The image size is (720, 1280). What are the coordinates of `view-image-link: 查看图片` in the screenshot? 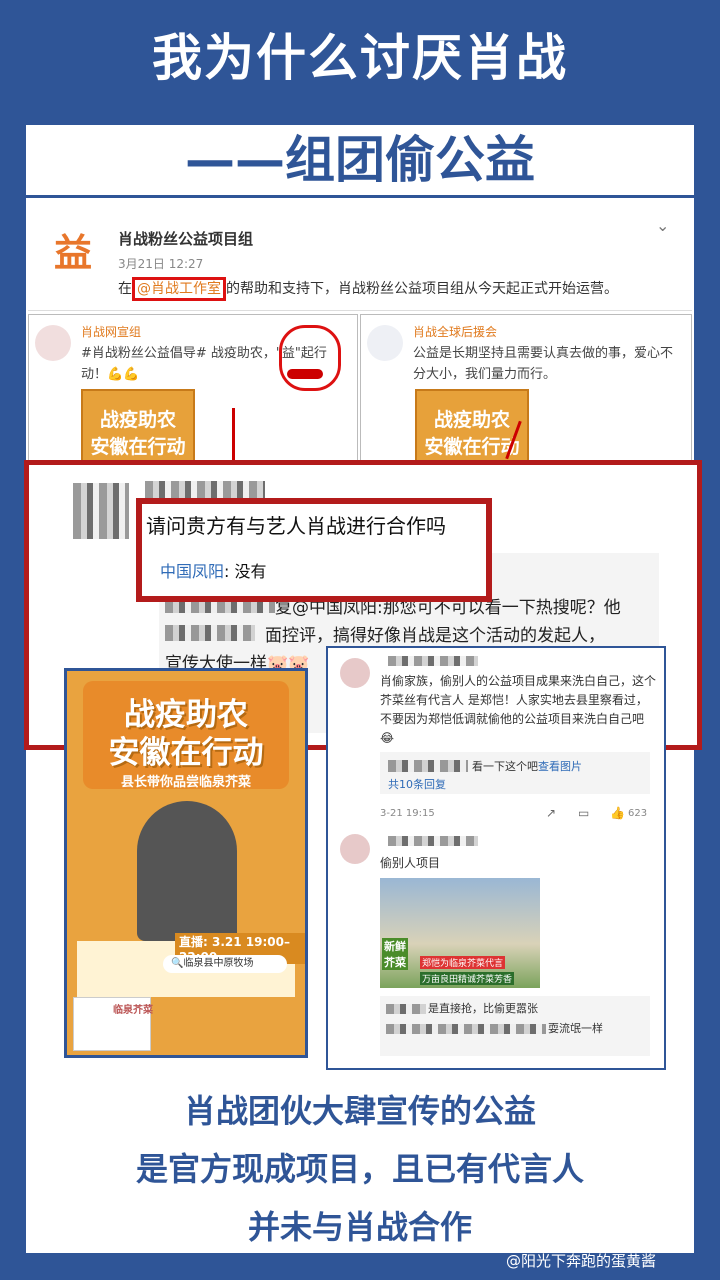 It's located at (560, 766).